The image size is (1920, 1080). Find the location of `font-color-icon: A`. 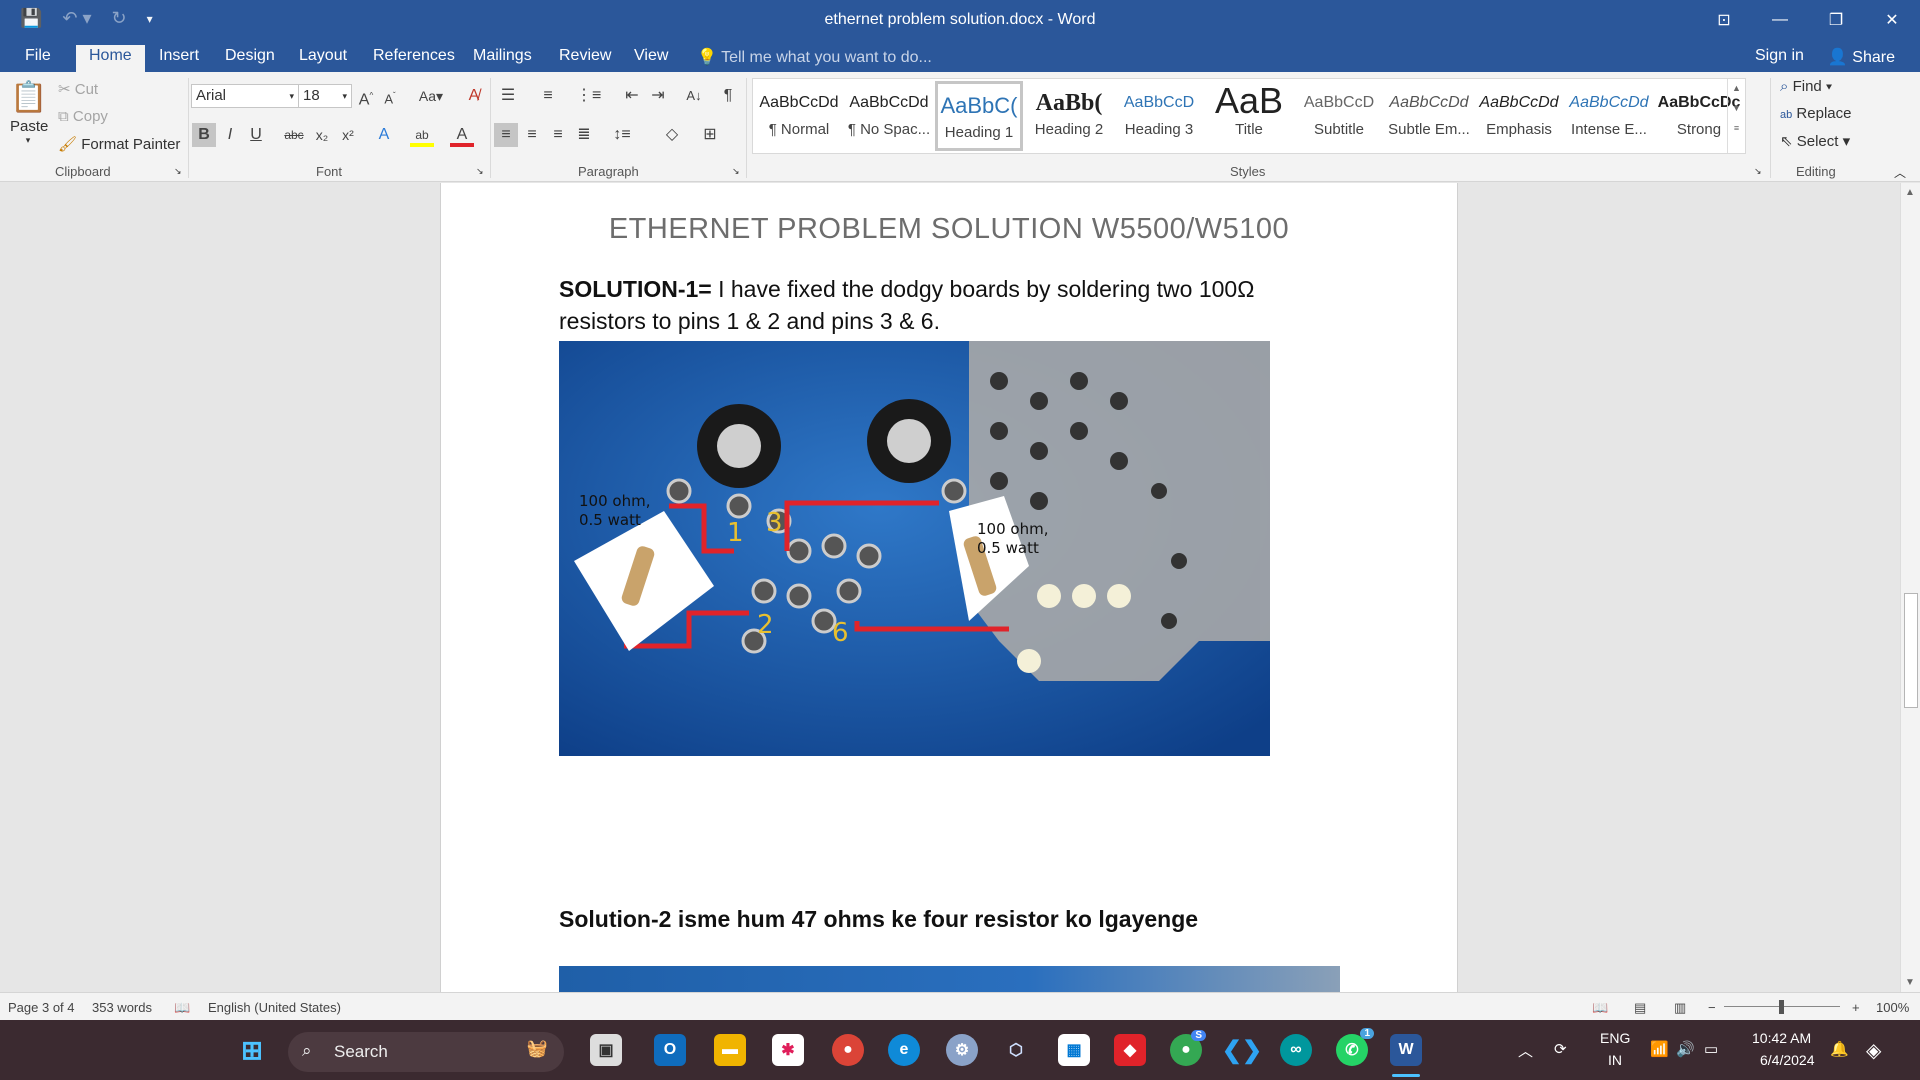

font-color-icon: A is located at coordinates (462, 135).